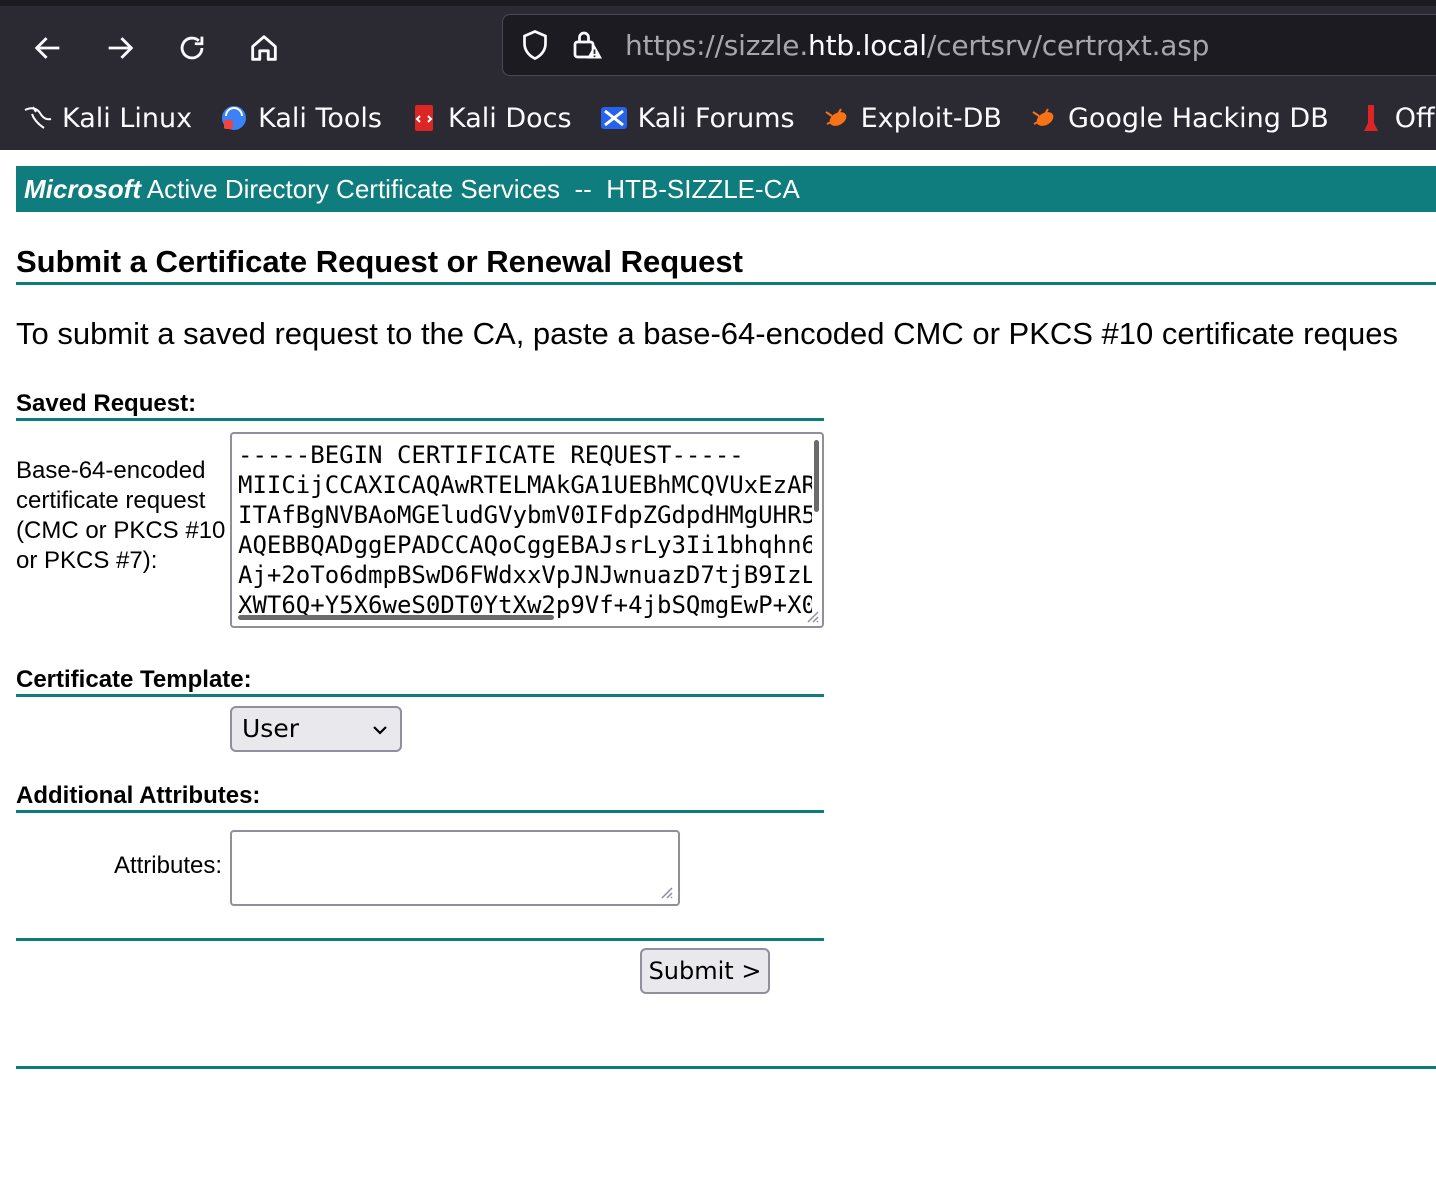 This screenshot has height=1202, width=1436. I want to click on ghdb-icon, so click(1043, 117).